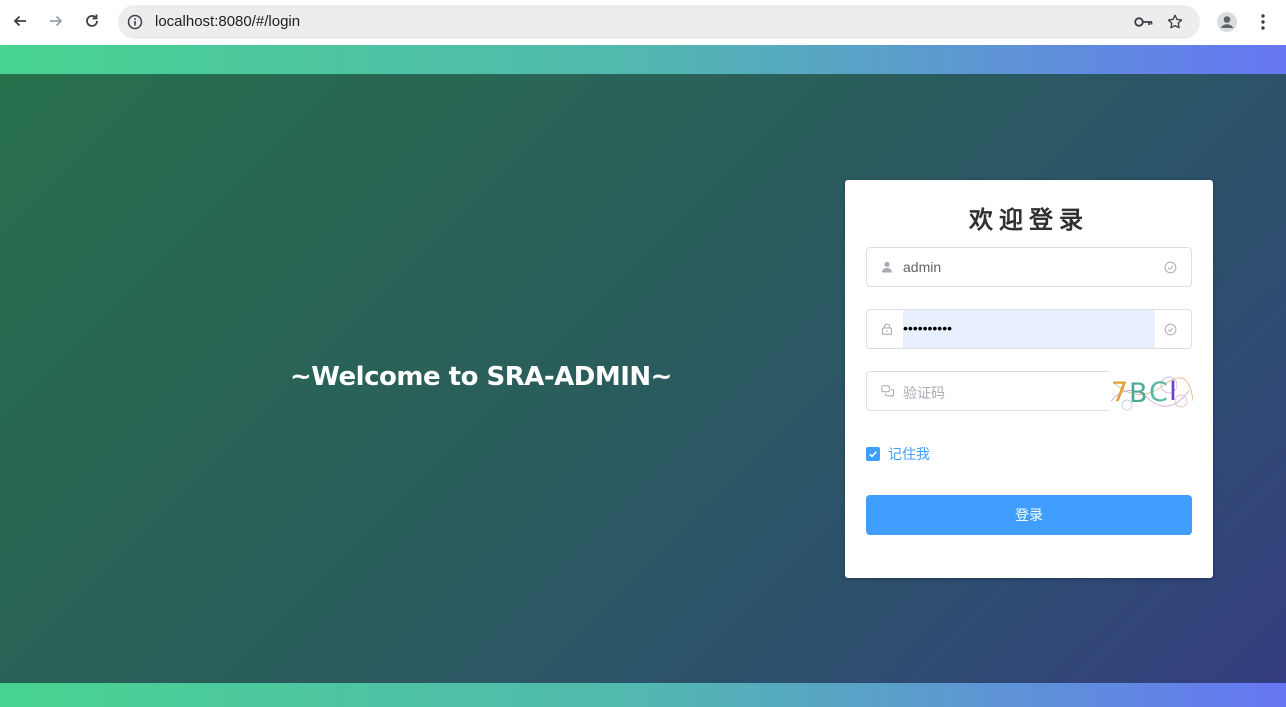  Describe the element at coordinates (227, 21) in the screenshot. I see `url-text: localhost:8080/#/login` at that location.